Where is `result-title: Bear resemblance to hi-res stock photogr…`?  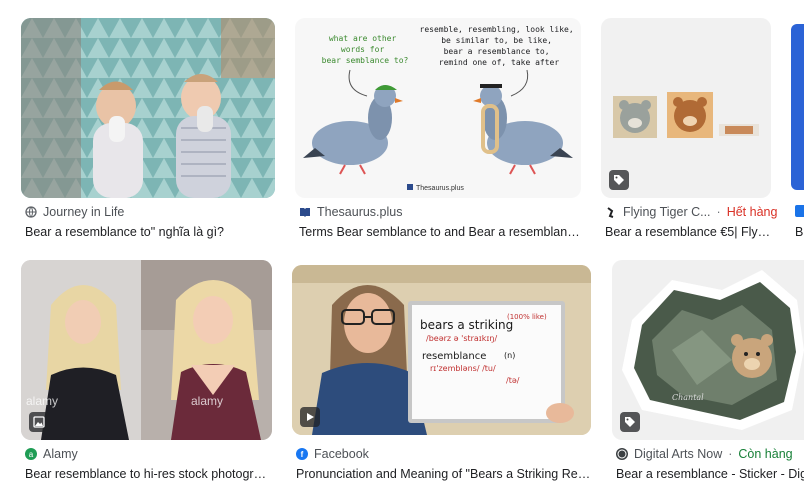
result-title: Bear resemblance to hi-res stock photogr… is located at coordinates (148, 474).